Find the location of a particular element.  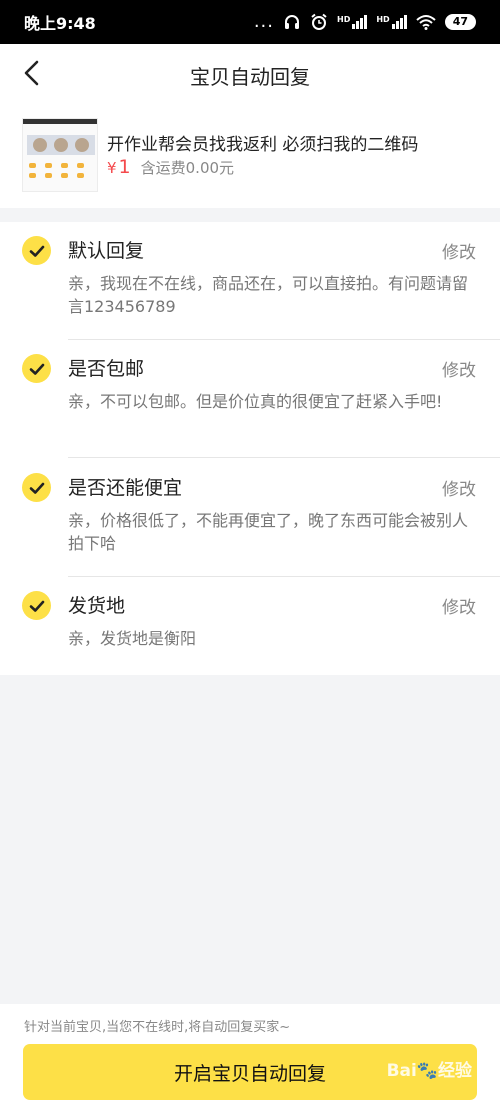

status-time: 晚上9:48 is located at coordinates (60, 23).